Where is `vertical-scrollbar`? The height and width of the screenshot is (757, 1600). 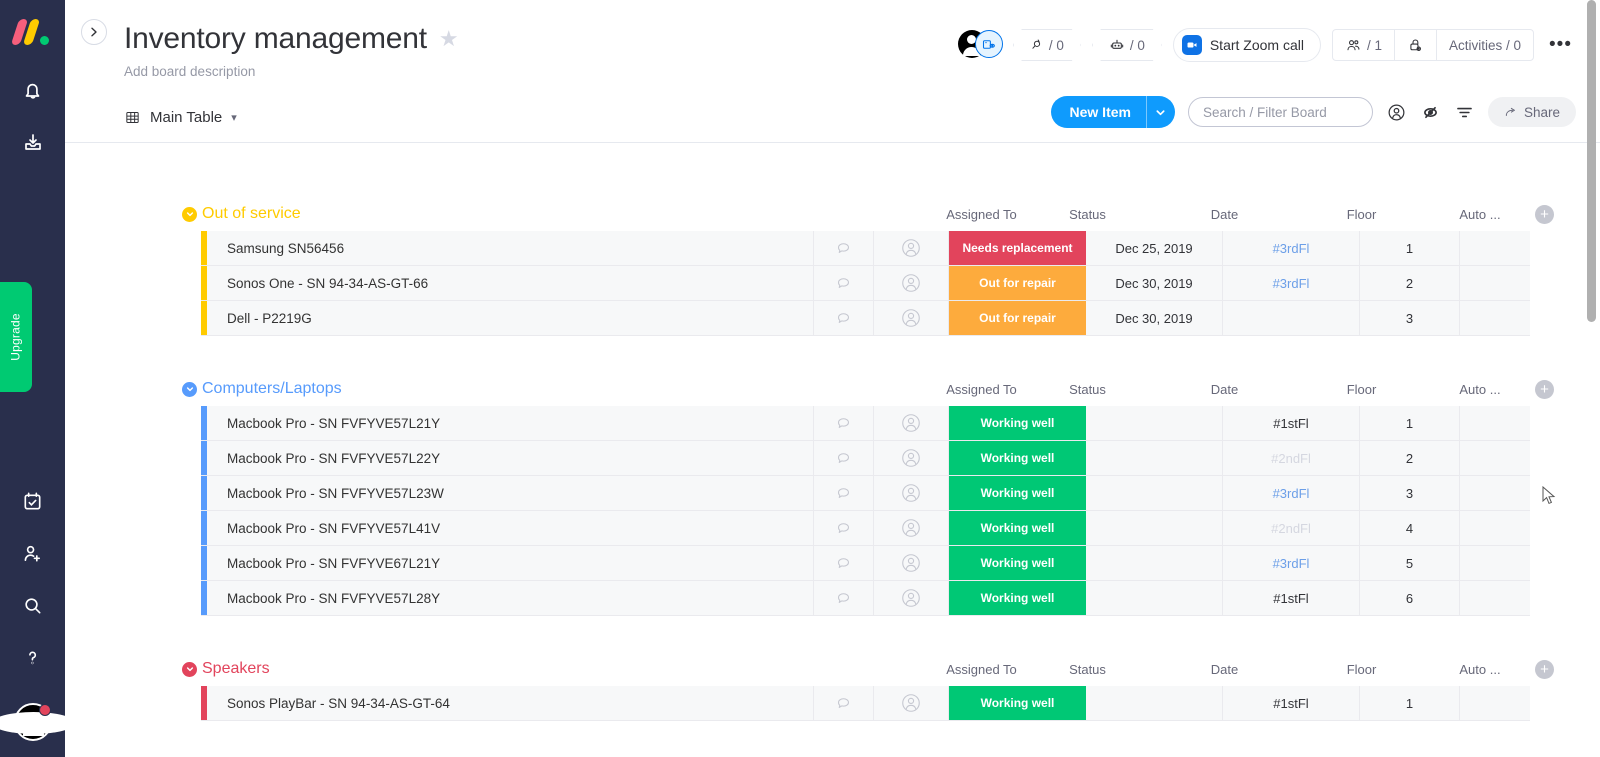 vertical-scrollbar is located at coordinates (1591, 161).